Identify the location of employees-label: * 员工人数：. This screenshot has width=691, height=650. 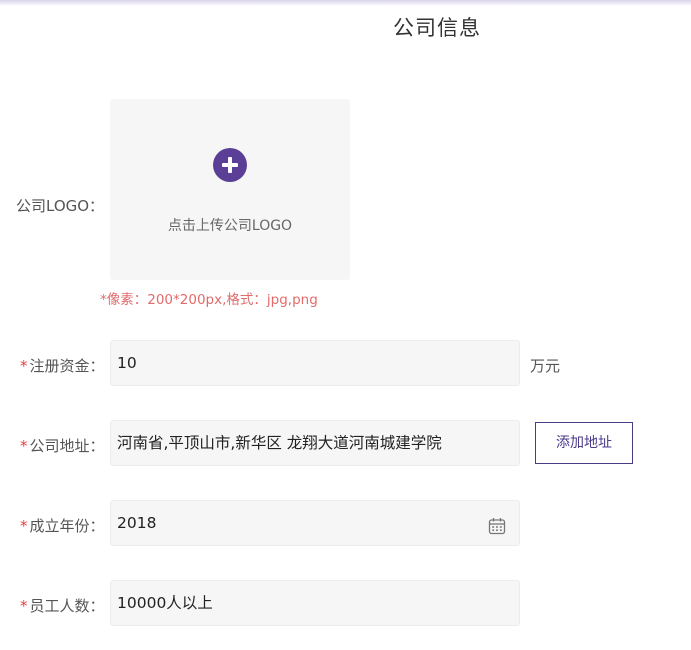
(62, 605).